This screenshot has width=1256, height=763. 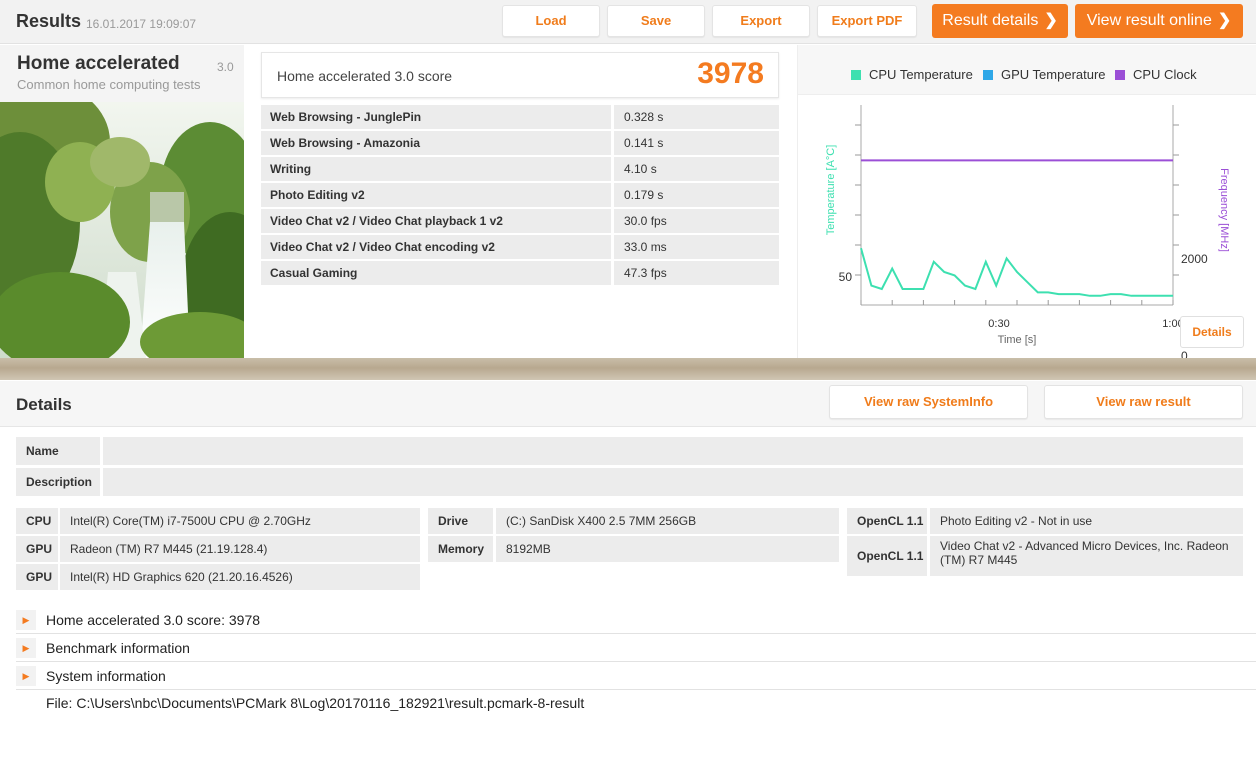 What do you see at coordinates (436, 117) in the screenshot?
I see `result-name: Web Browsing - JunglePin` at bounding box center [436, 117].